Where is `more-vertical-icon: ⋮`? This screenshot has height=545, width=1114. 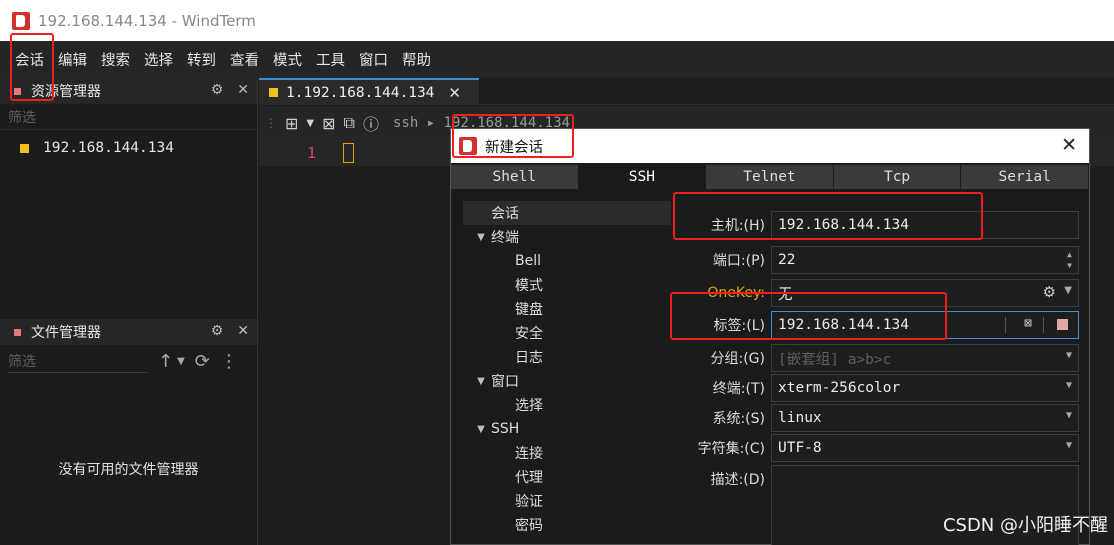
more-vertical-icon: ⋮ is located at coordinates (229, 361).